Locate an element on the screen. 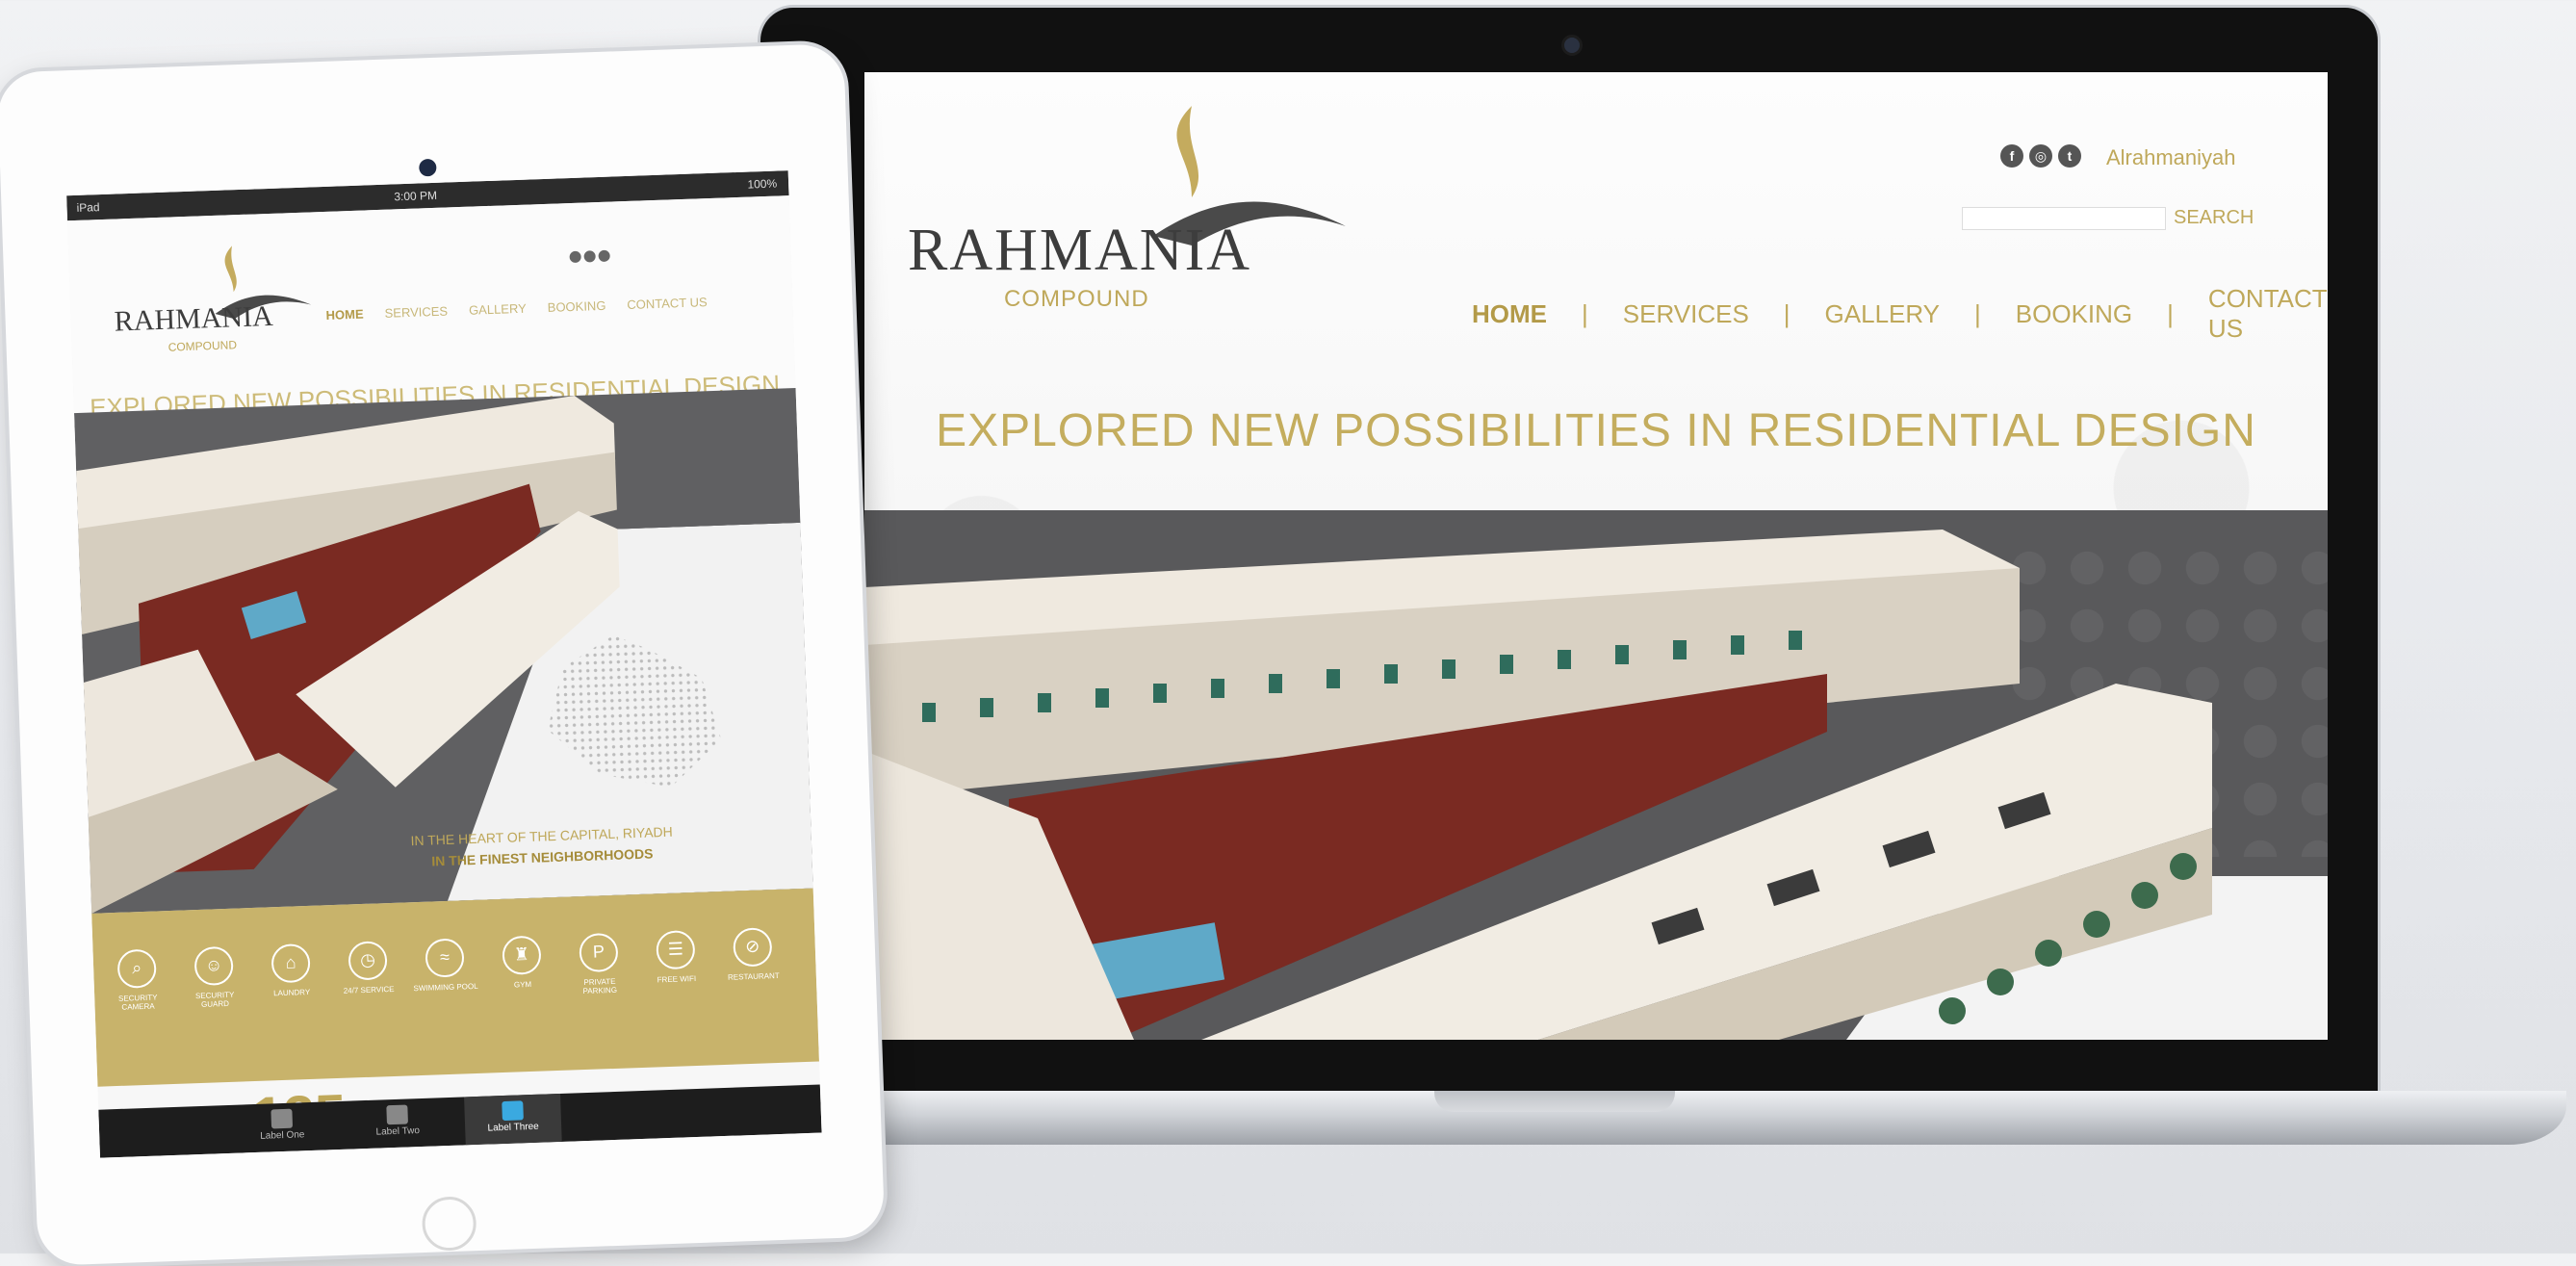 The image size is (2576, 1266). tab-label-three: Label Three is located at coordinates (513, 1119).